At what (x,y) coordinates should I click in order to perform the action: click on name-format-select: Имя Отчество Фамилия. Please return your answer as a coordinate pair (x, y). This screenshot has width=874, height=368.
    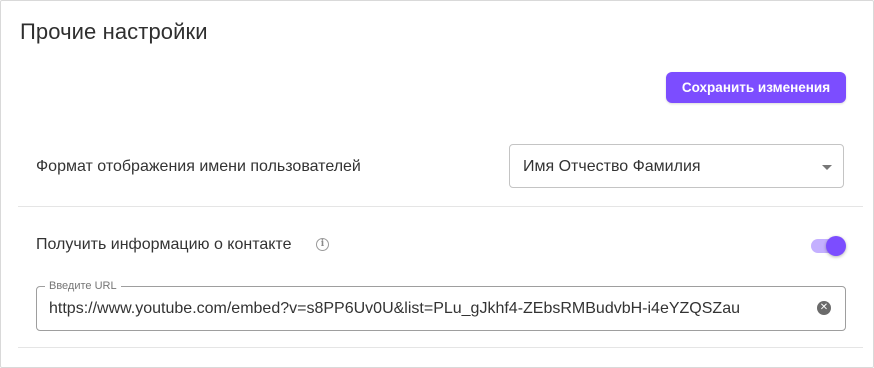
    Looking at the image, I should click on (676, 166).